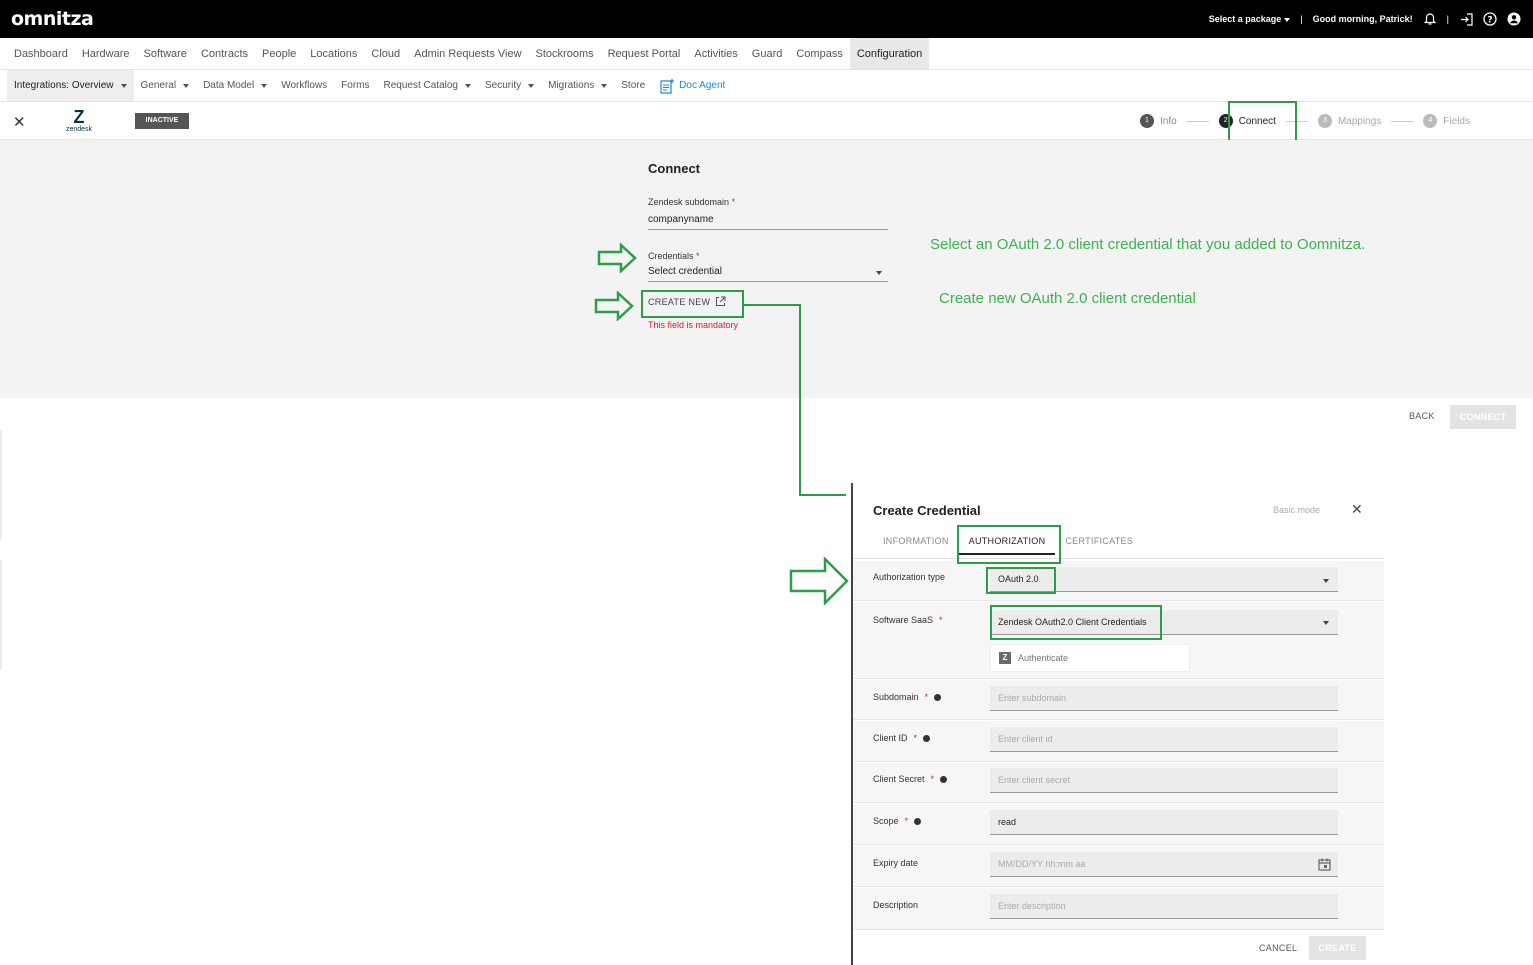  What do you see at coordinates (897, 821) in the screenshot?
I see `scope-label: Scope *` at bounding box center [897, 821].